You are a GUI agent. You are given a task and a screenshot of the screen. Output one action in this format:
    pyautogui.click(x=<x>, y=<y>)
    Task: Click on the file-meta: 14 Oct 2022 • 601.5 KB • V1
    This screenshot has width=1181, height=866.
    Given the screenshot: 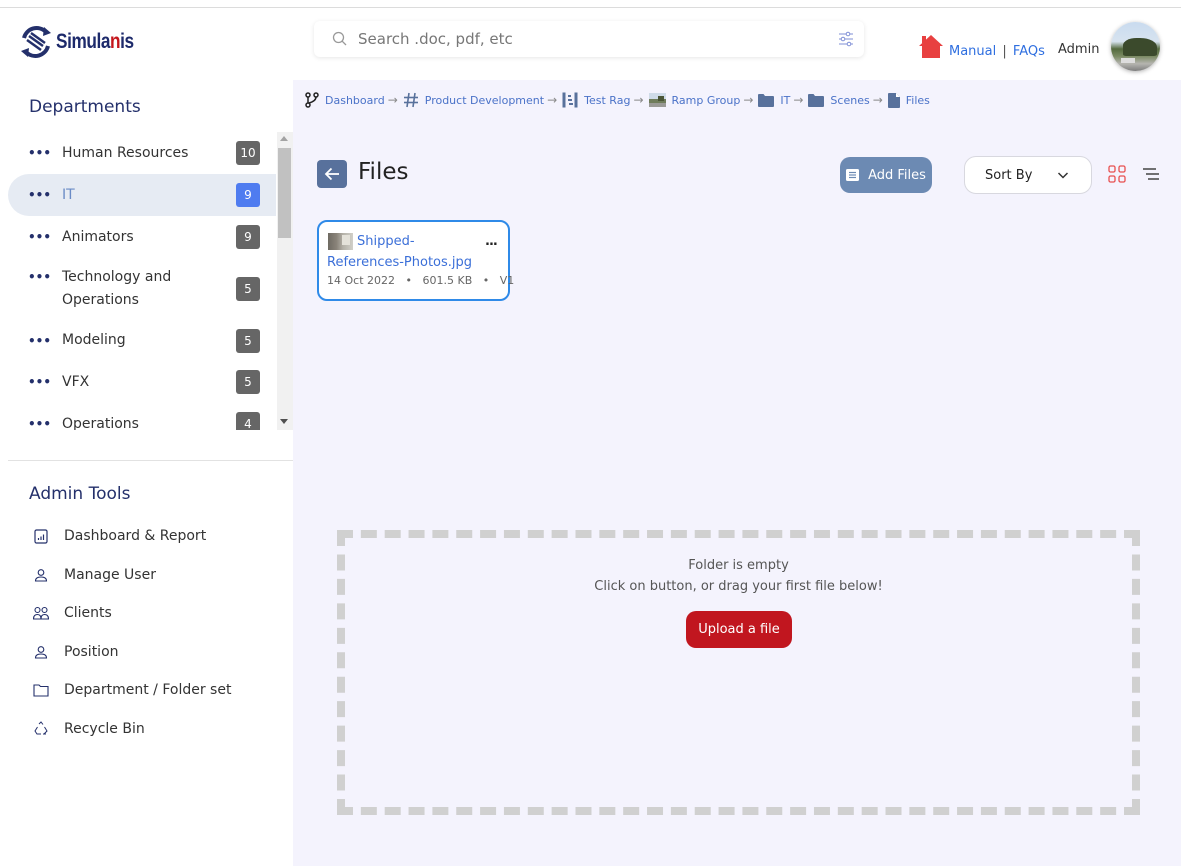 What is the action you would take?
    pyautogui.click(x=420, y=280)
    